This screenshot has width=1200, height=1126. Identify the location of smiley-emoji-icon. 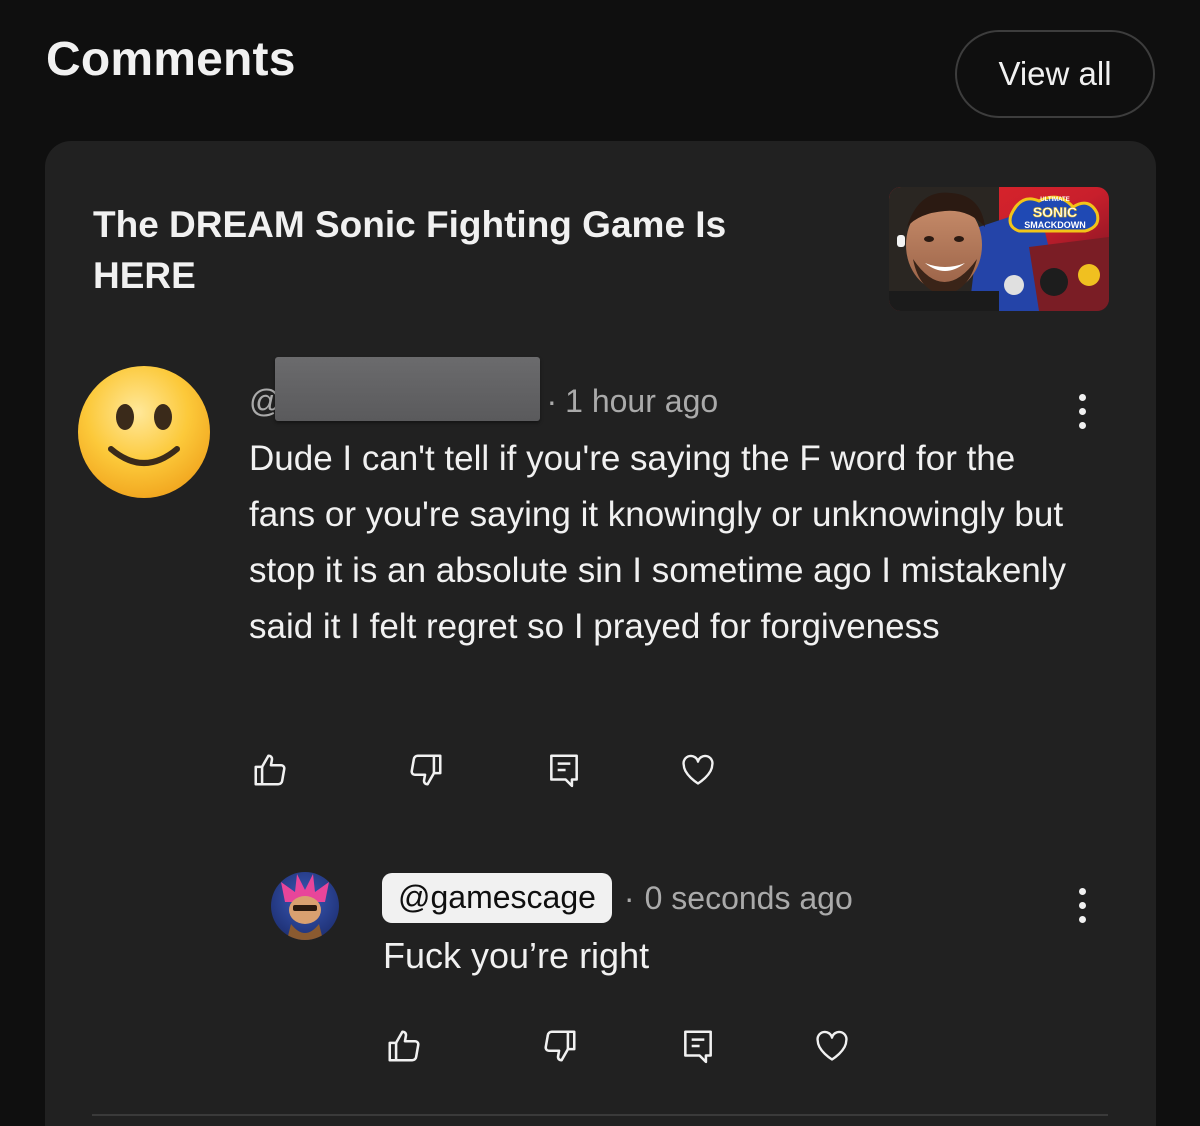
(144, 432).